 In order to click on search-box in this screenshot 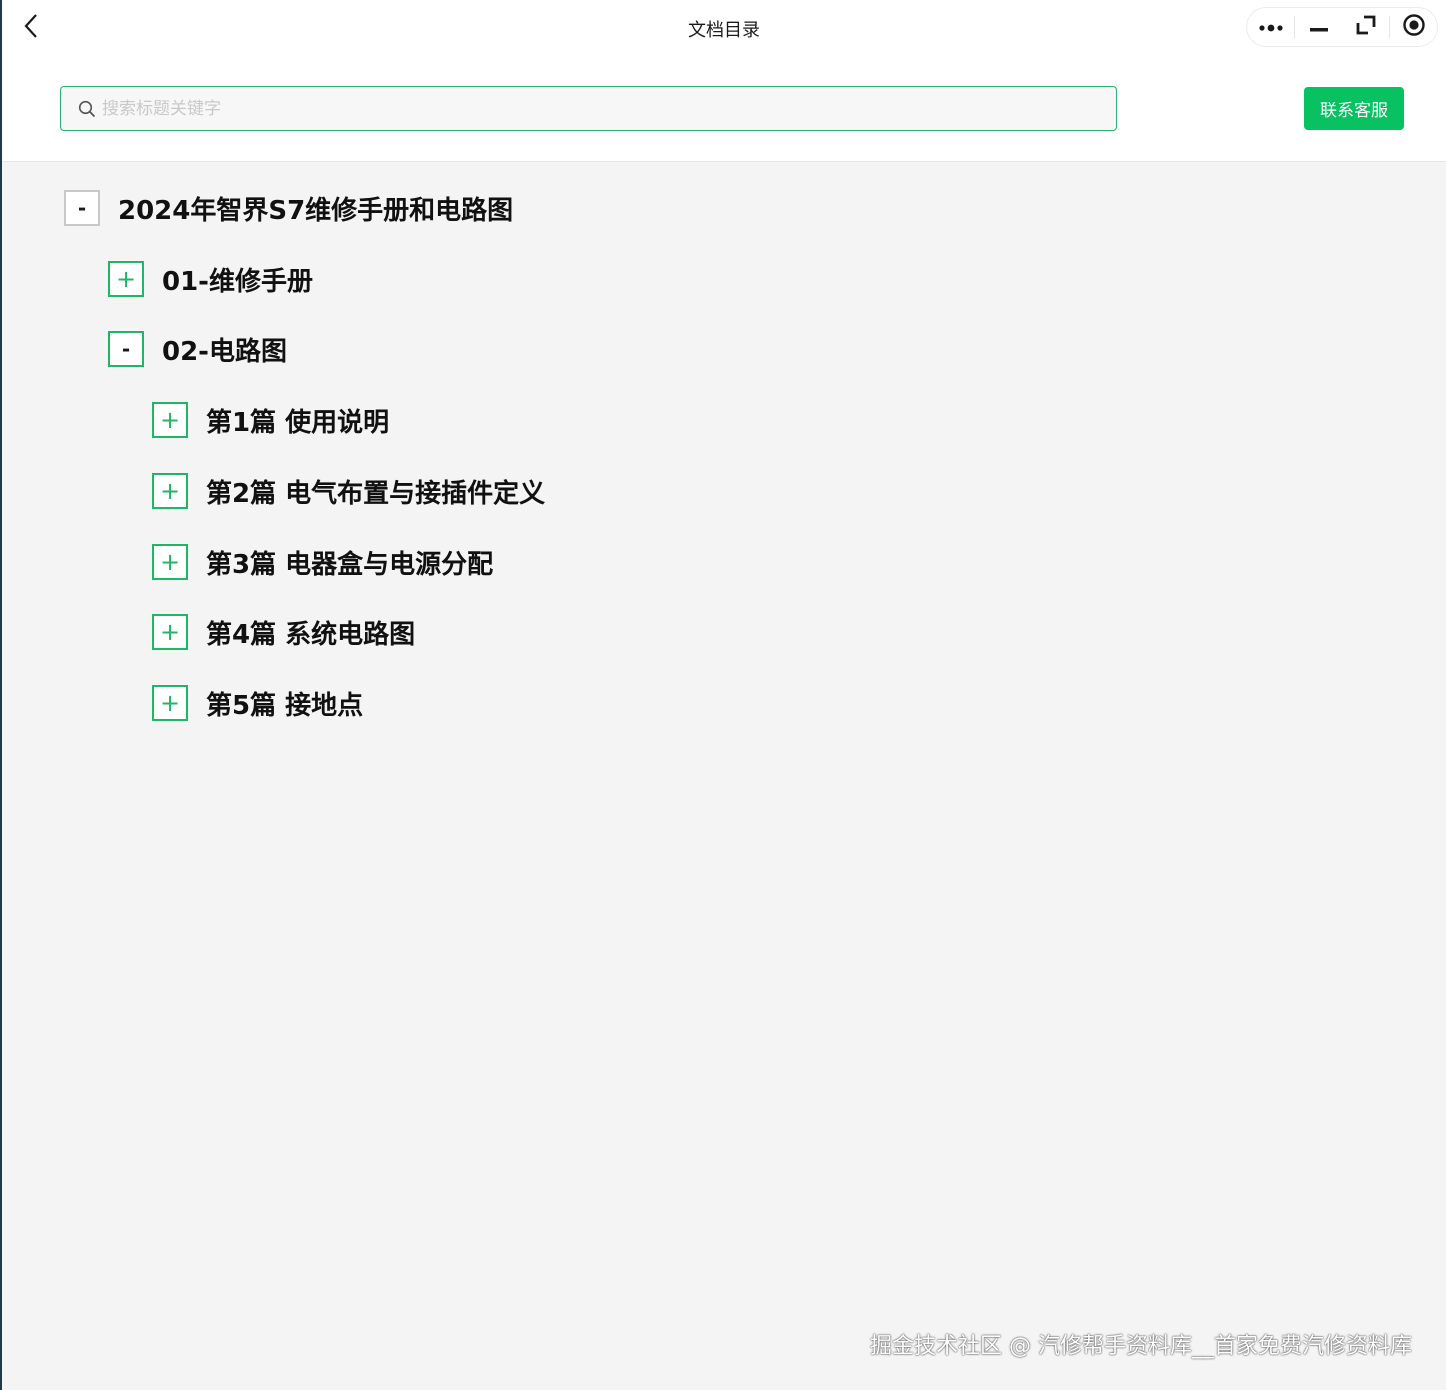, I will do `click(588, 108)`.